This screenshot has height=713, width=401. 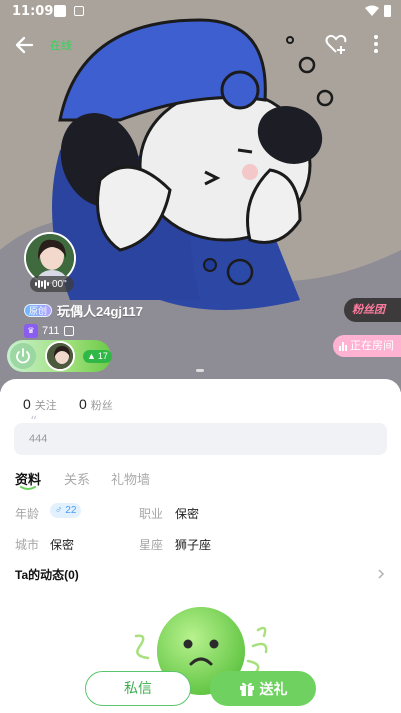 What do you see at coordinates (102, 356) in the screenshot?
I see `hot-count: 17` at bounding box center [102, 356].